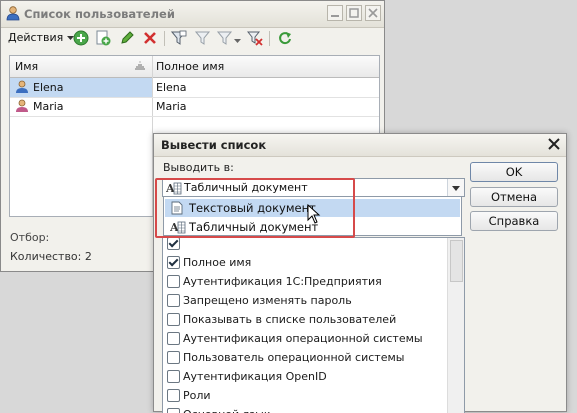 This screenshot has height=413, width=577. What do you see at coordinates (127, 38) in the screenshot?
I see `edit-icon` at bounding box center [127, 38].